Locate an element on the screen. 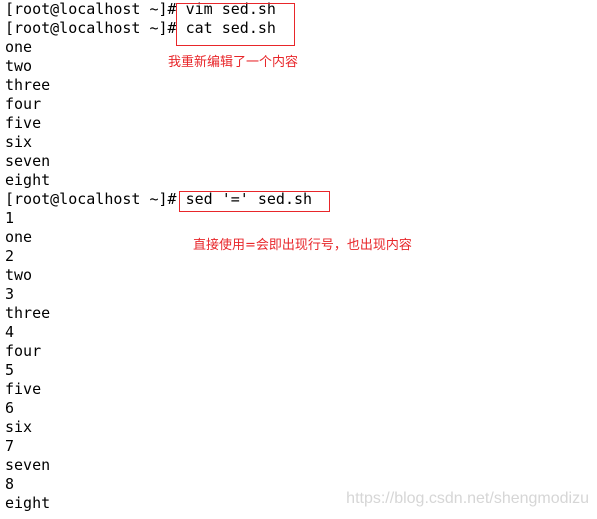 This screenshot has width=597, height=519. annotation-line-numbers: 直接使用=会即出现行号，也出现内容 is located at coordinates (302, 245).